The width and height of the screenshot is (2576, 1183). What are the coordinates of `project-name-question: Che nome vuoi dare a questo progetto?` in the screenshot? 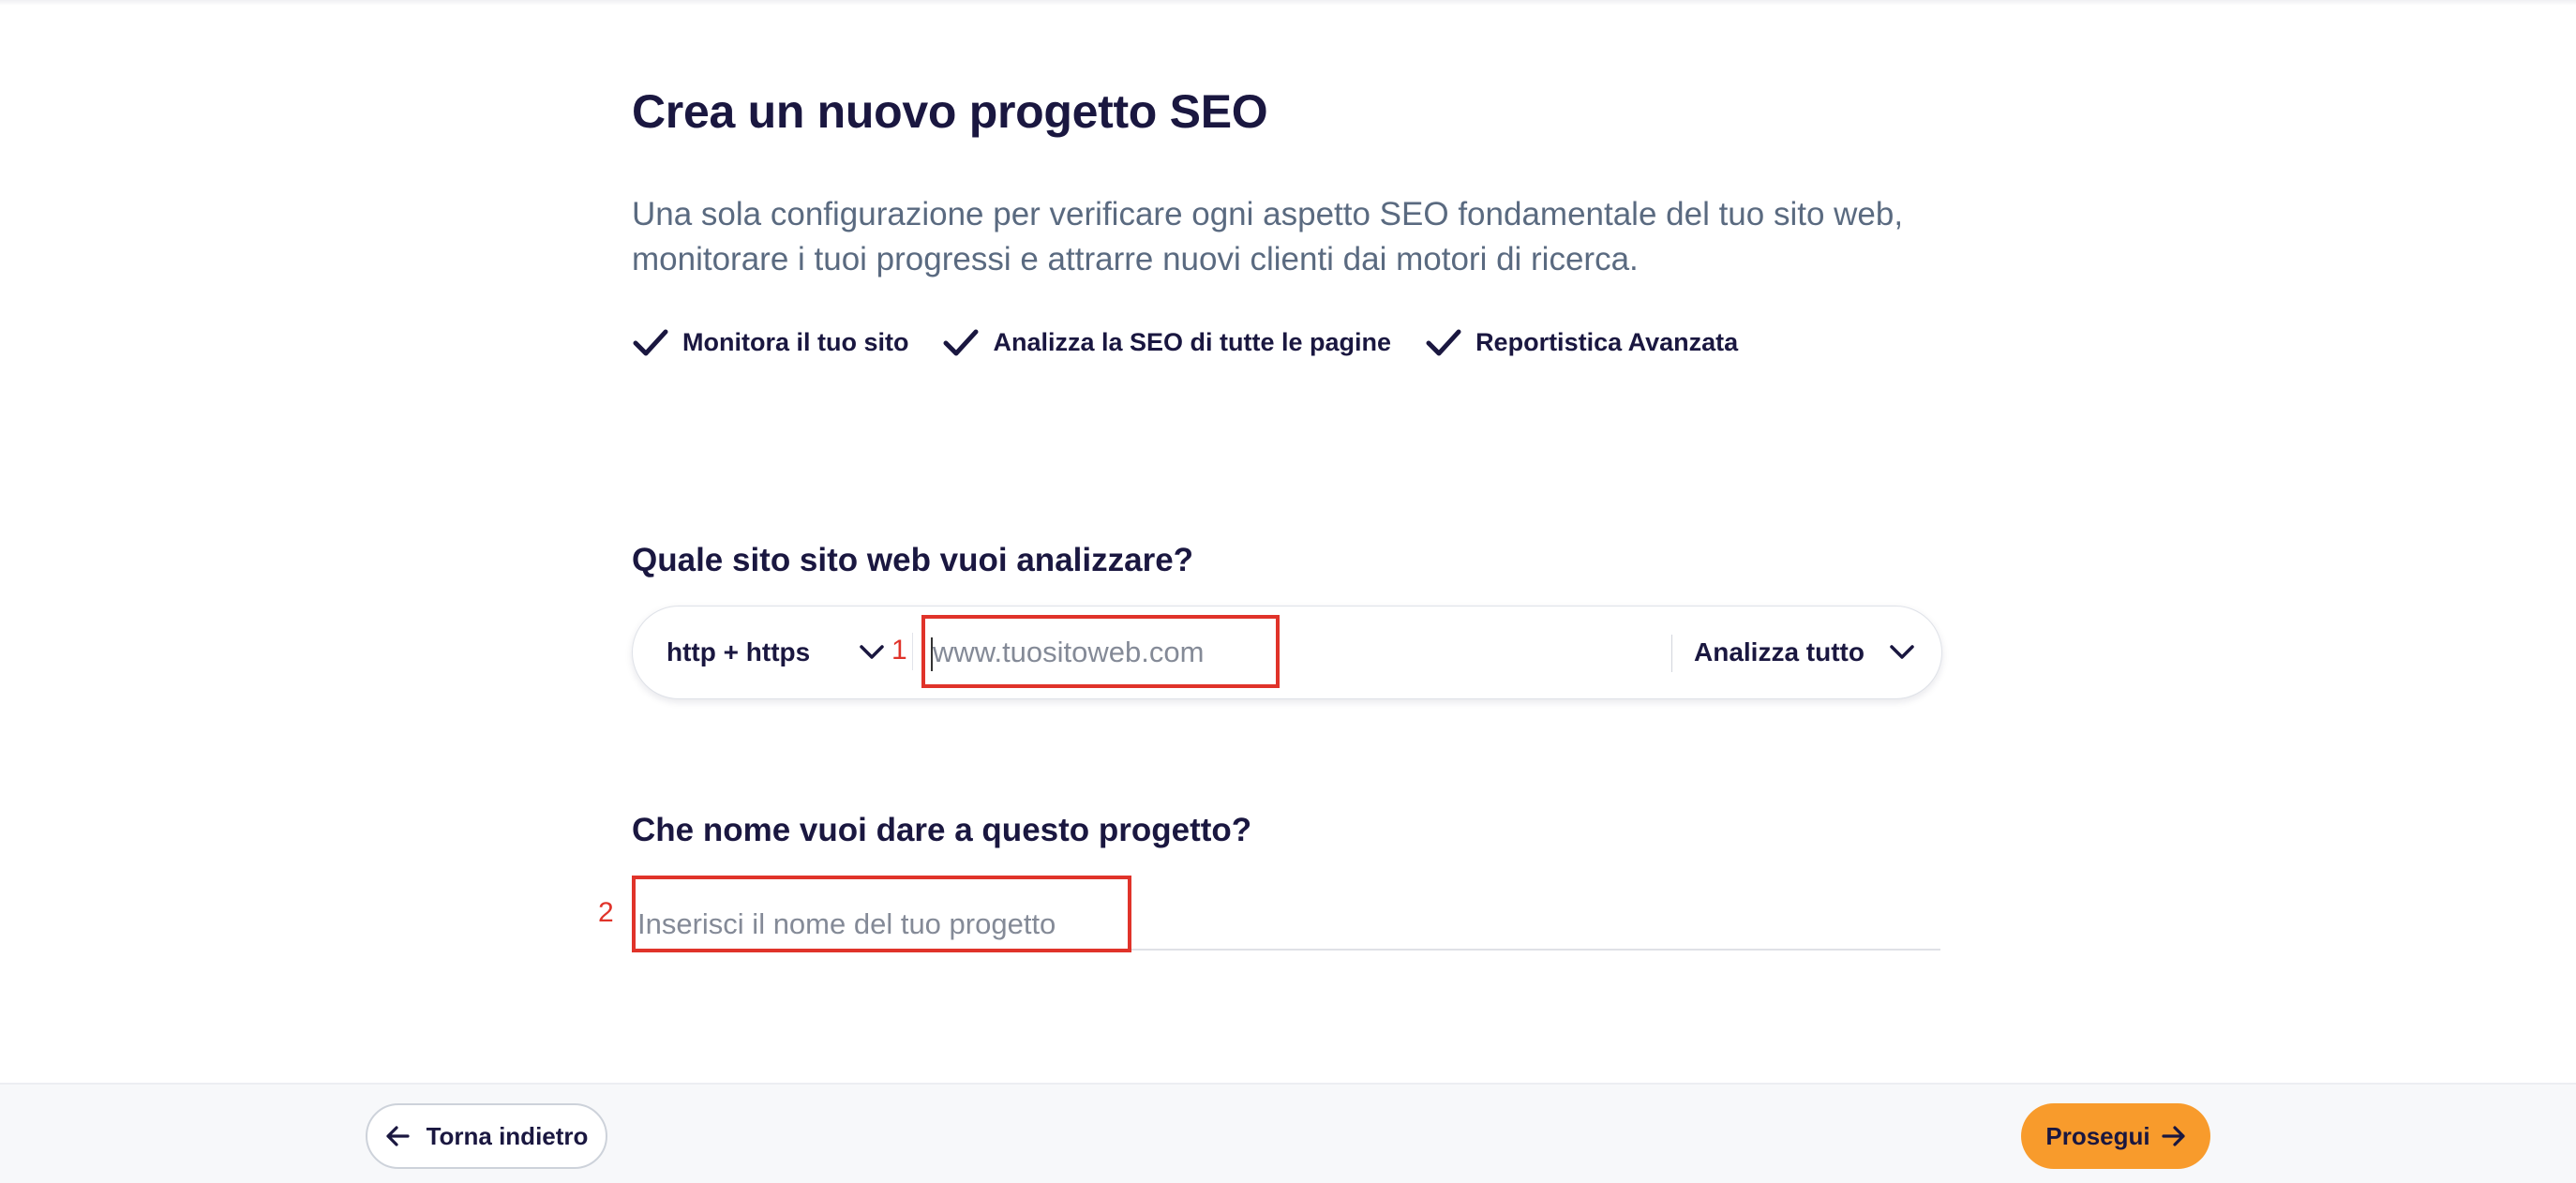 It's located at (942, 830).